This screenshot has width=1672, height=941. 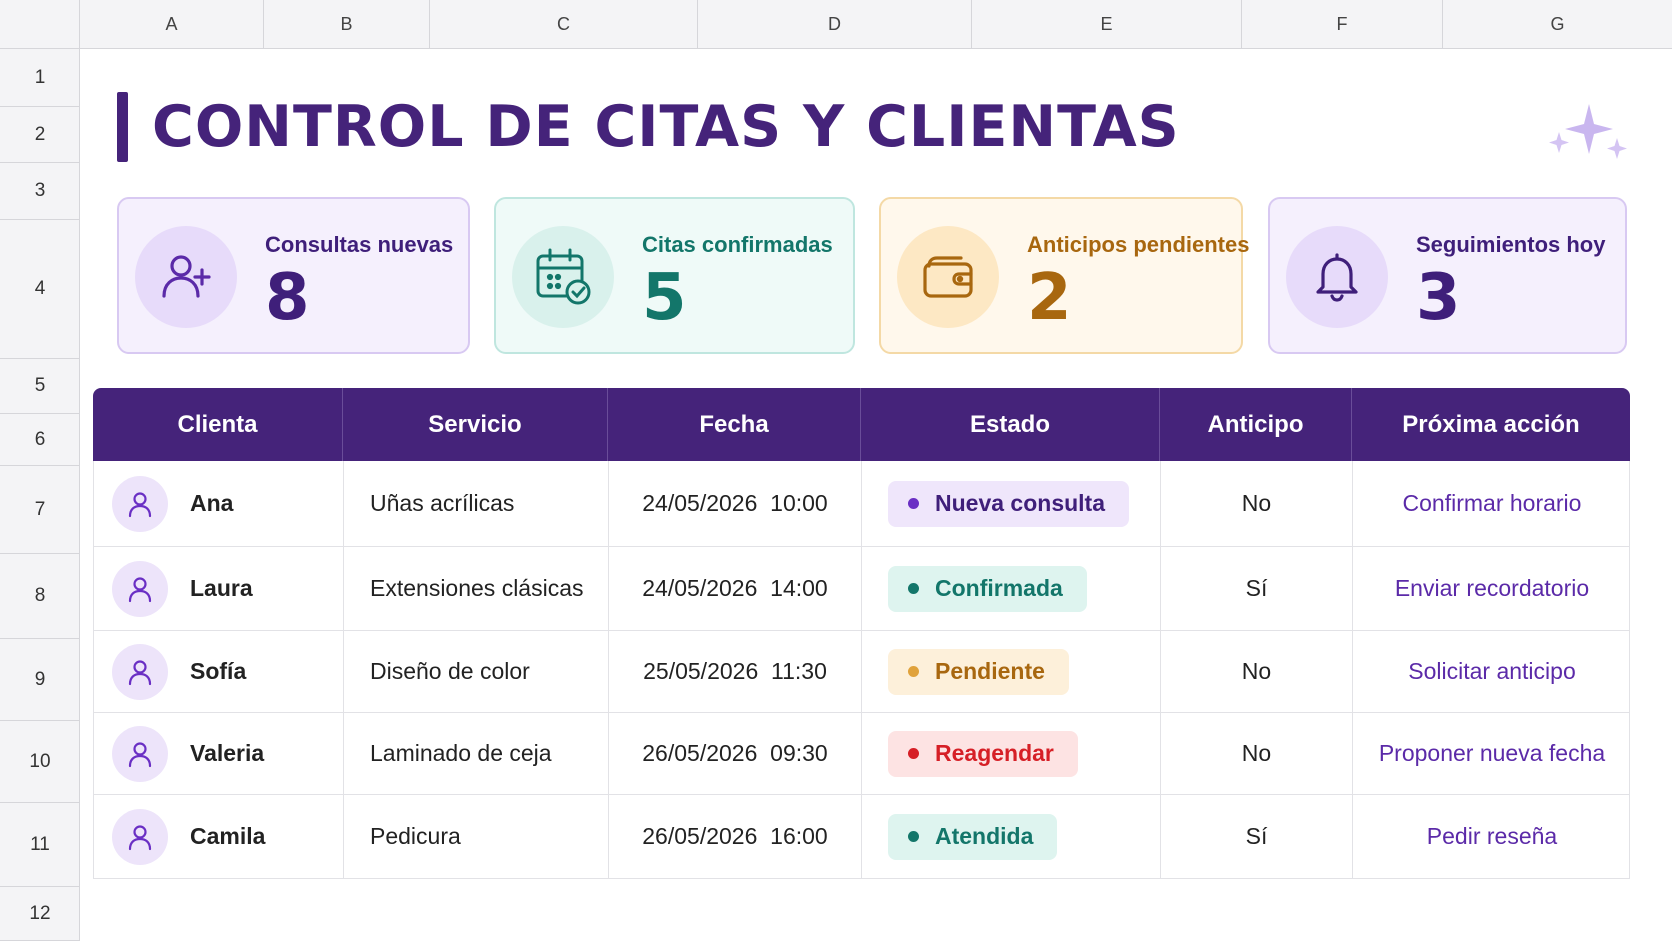 I want to click on client-name: Sofía, so click(x=218, y=671).